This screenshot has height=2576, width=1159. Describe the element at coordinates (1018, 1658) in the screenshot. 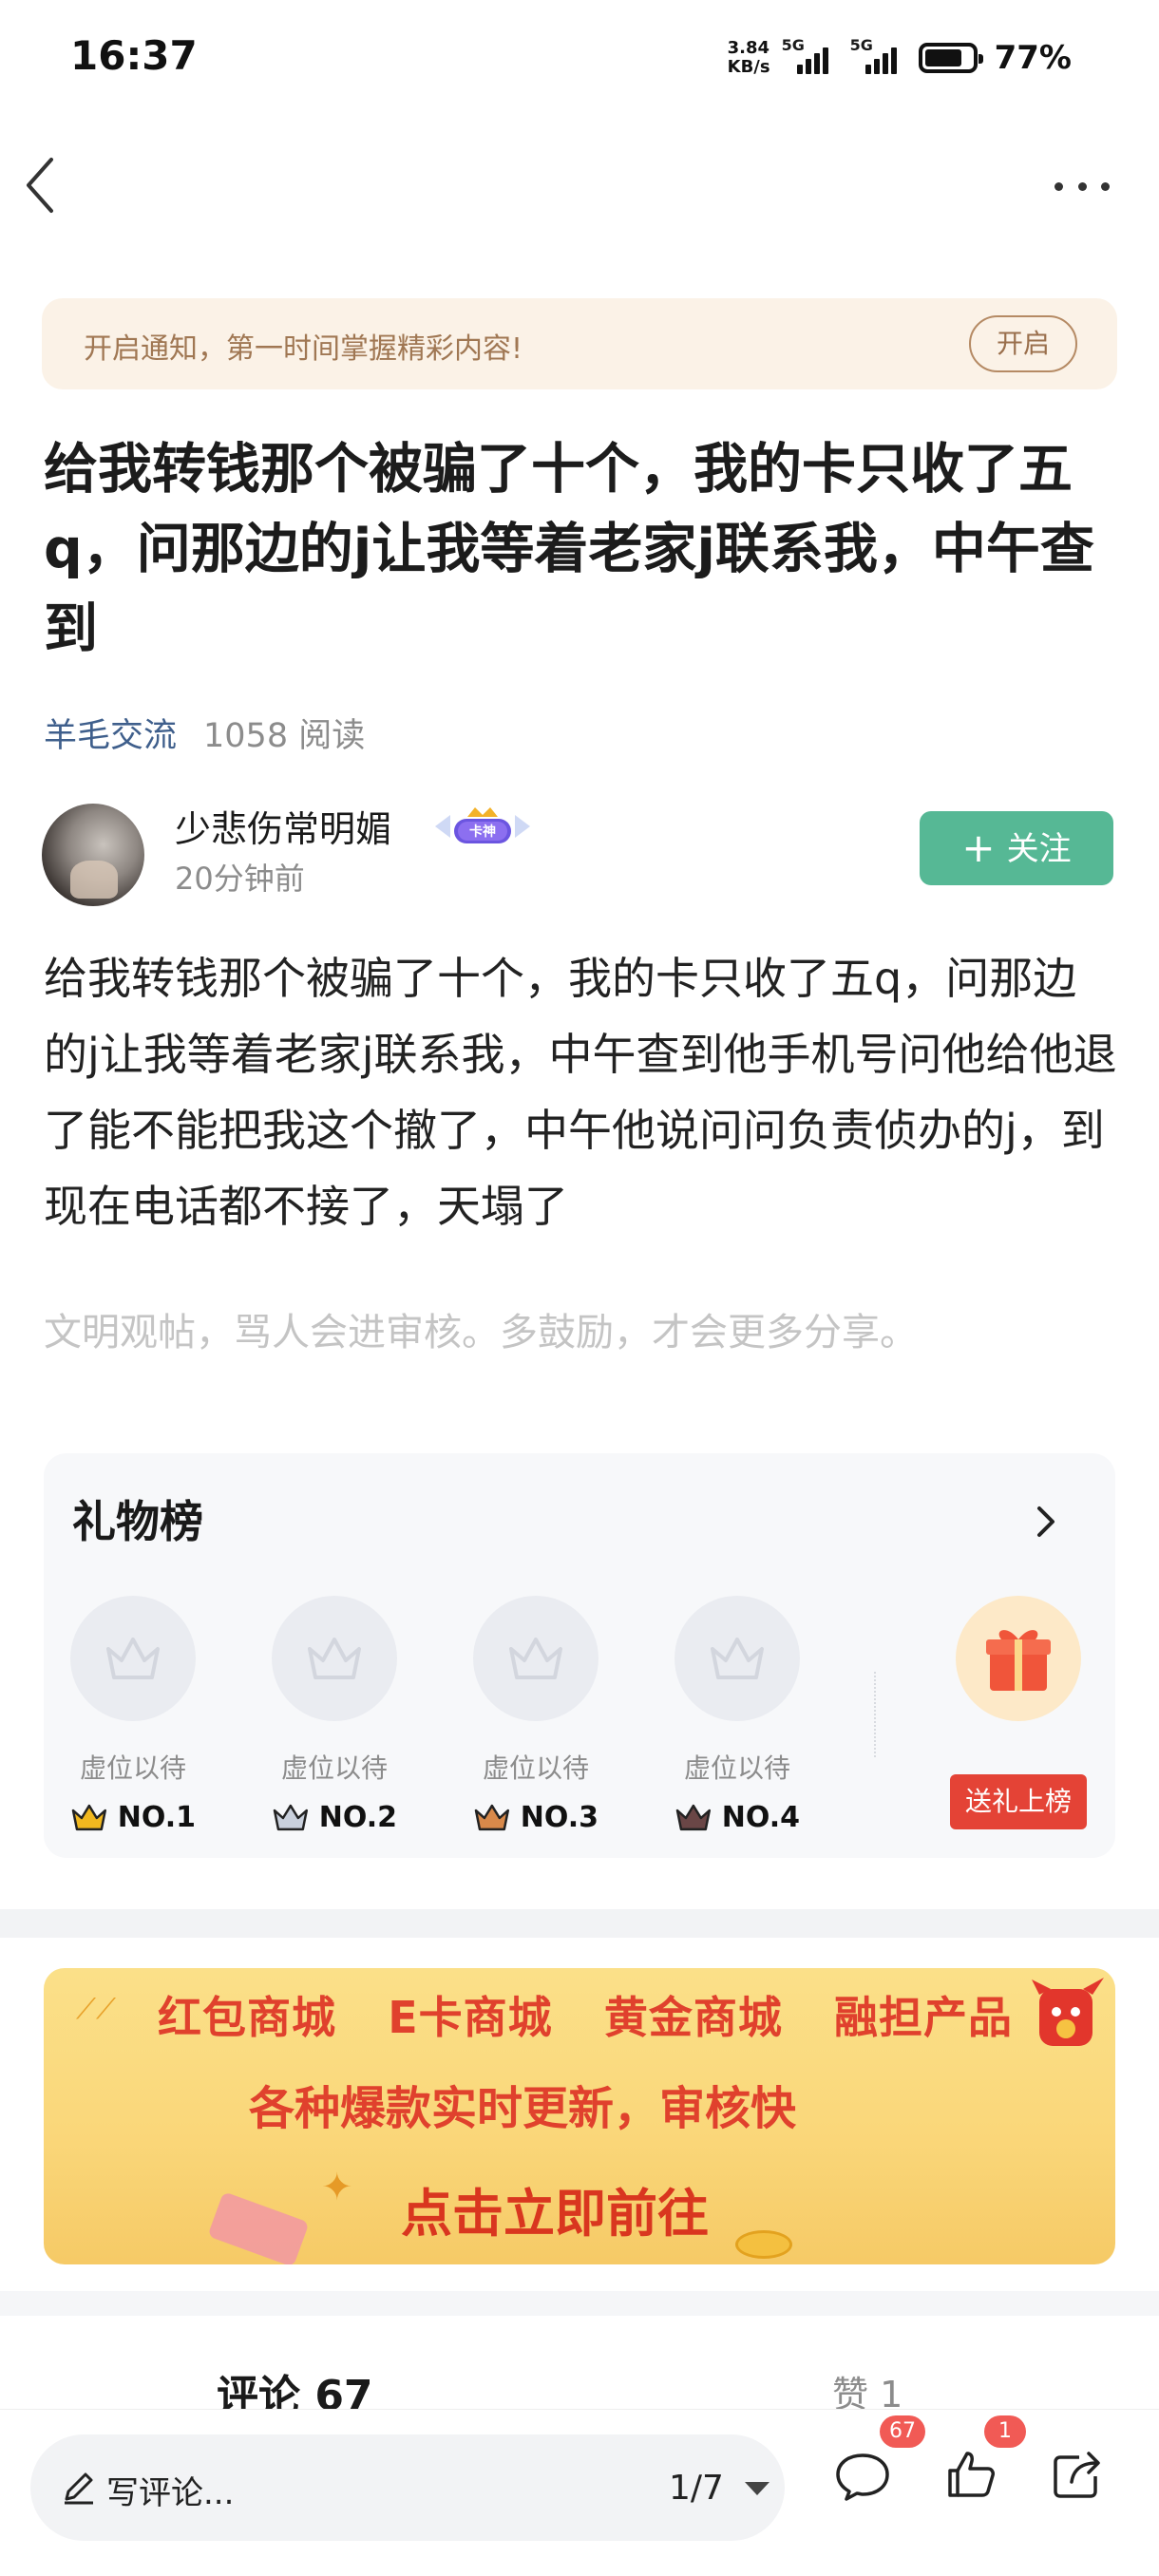

I see `gift-box-icon` at that location.